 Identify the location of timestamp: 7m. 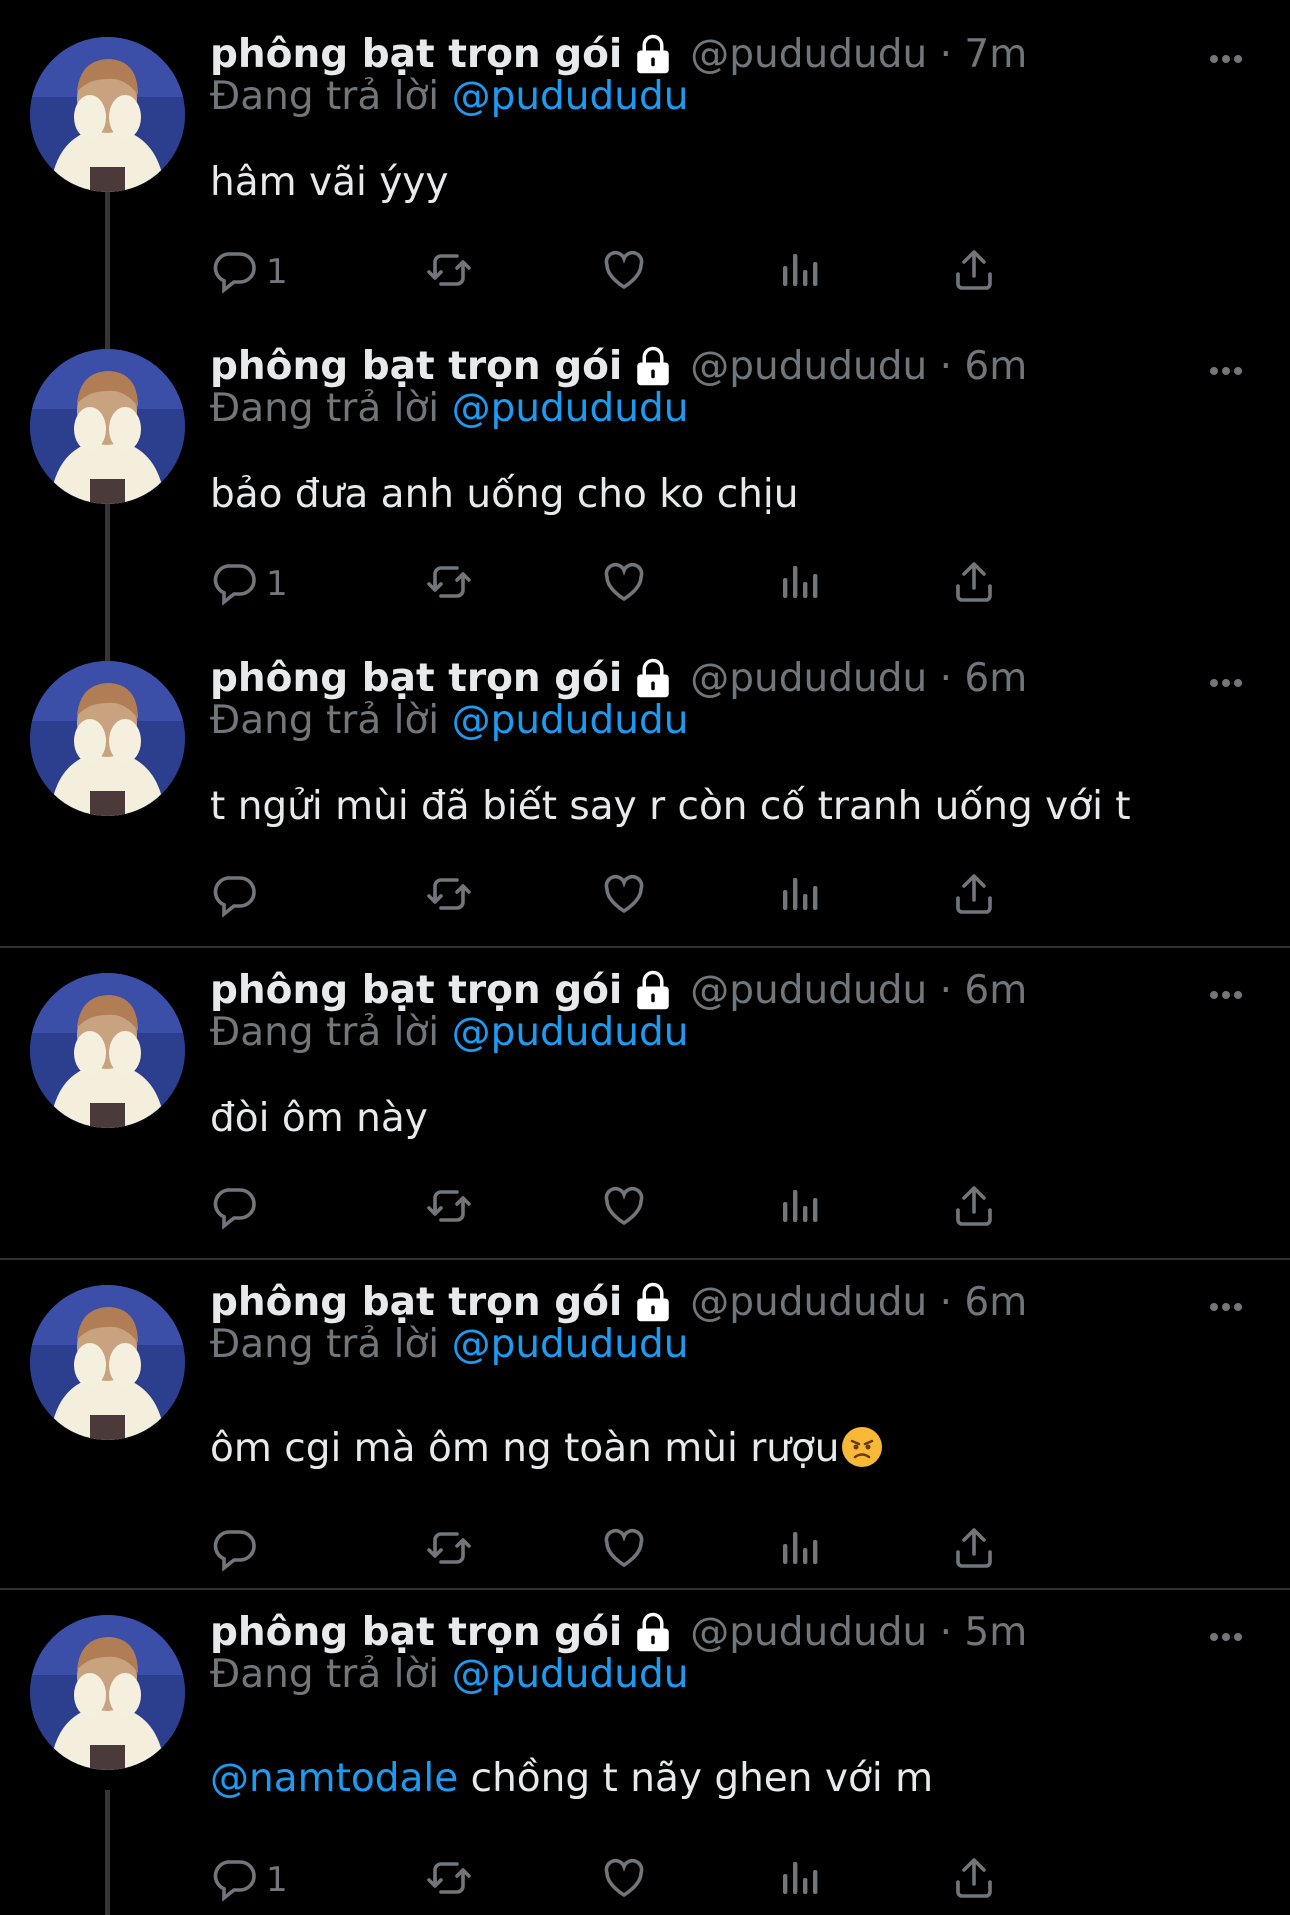
(995, 54).